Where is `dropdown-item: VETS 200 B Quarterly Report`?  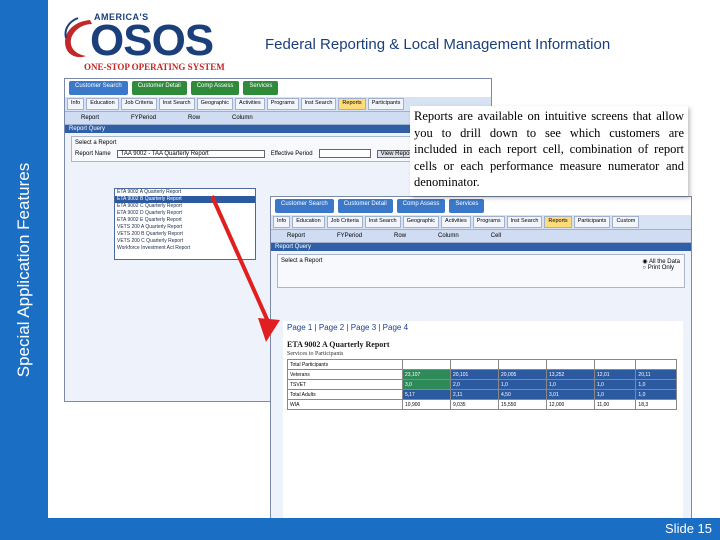
dropdown-item: VETS 200 B Quarterly Report is located at coordinates (185, 234).